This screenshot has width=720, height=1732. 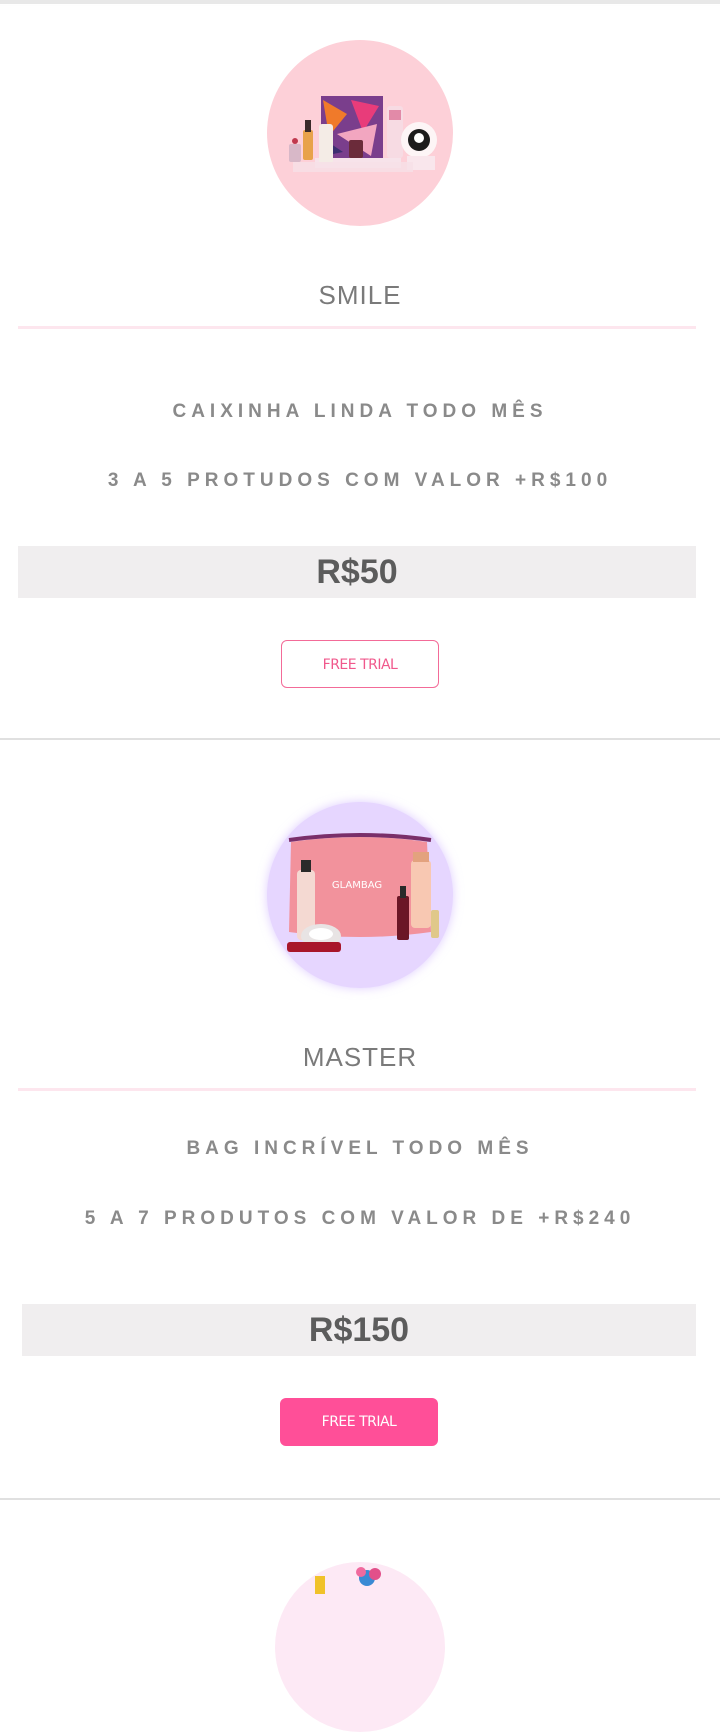 What do you see at coordinates (360, 1148) in the screenshot?
I see `plan-feature: BAG INCRÍVEL TODO MÊS` at bounding box center [360, 1148].